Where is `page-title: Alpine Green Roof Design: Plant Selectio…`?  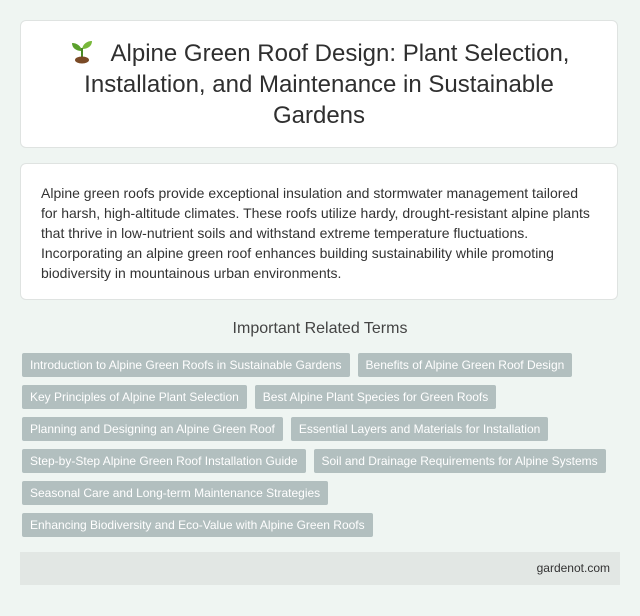
page-title: Alpine Green Roof Design: Plant Selectio… is located at coordinates (319, 84).